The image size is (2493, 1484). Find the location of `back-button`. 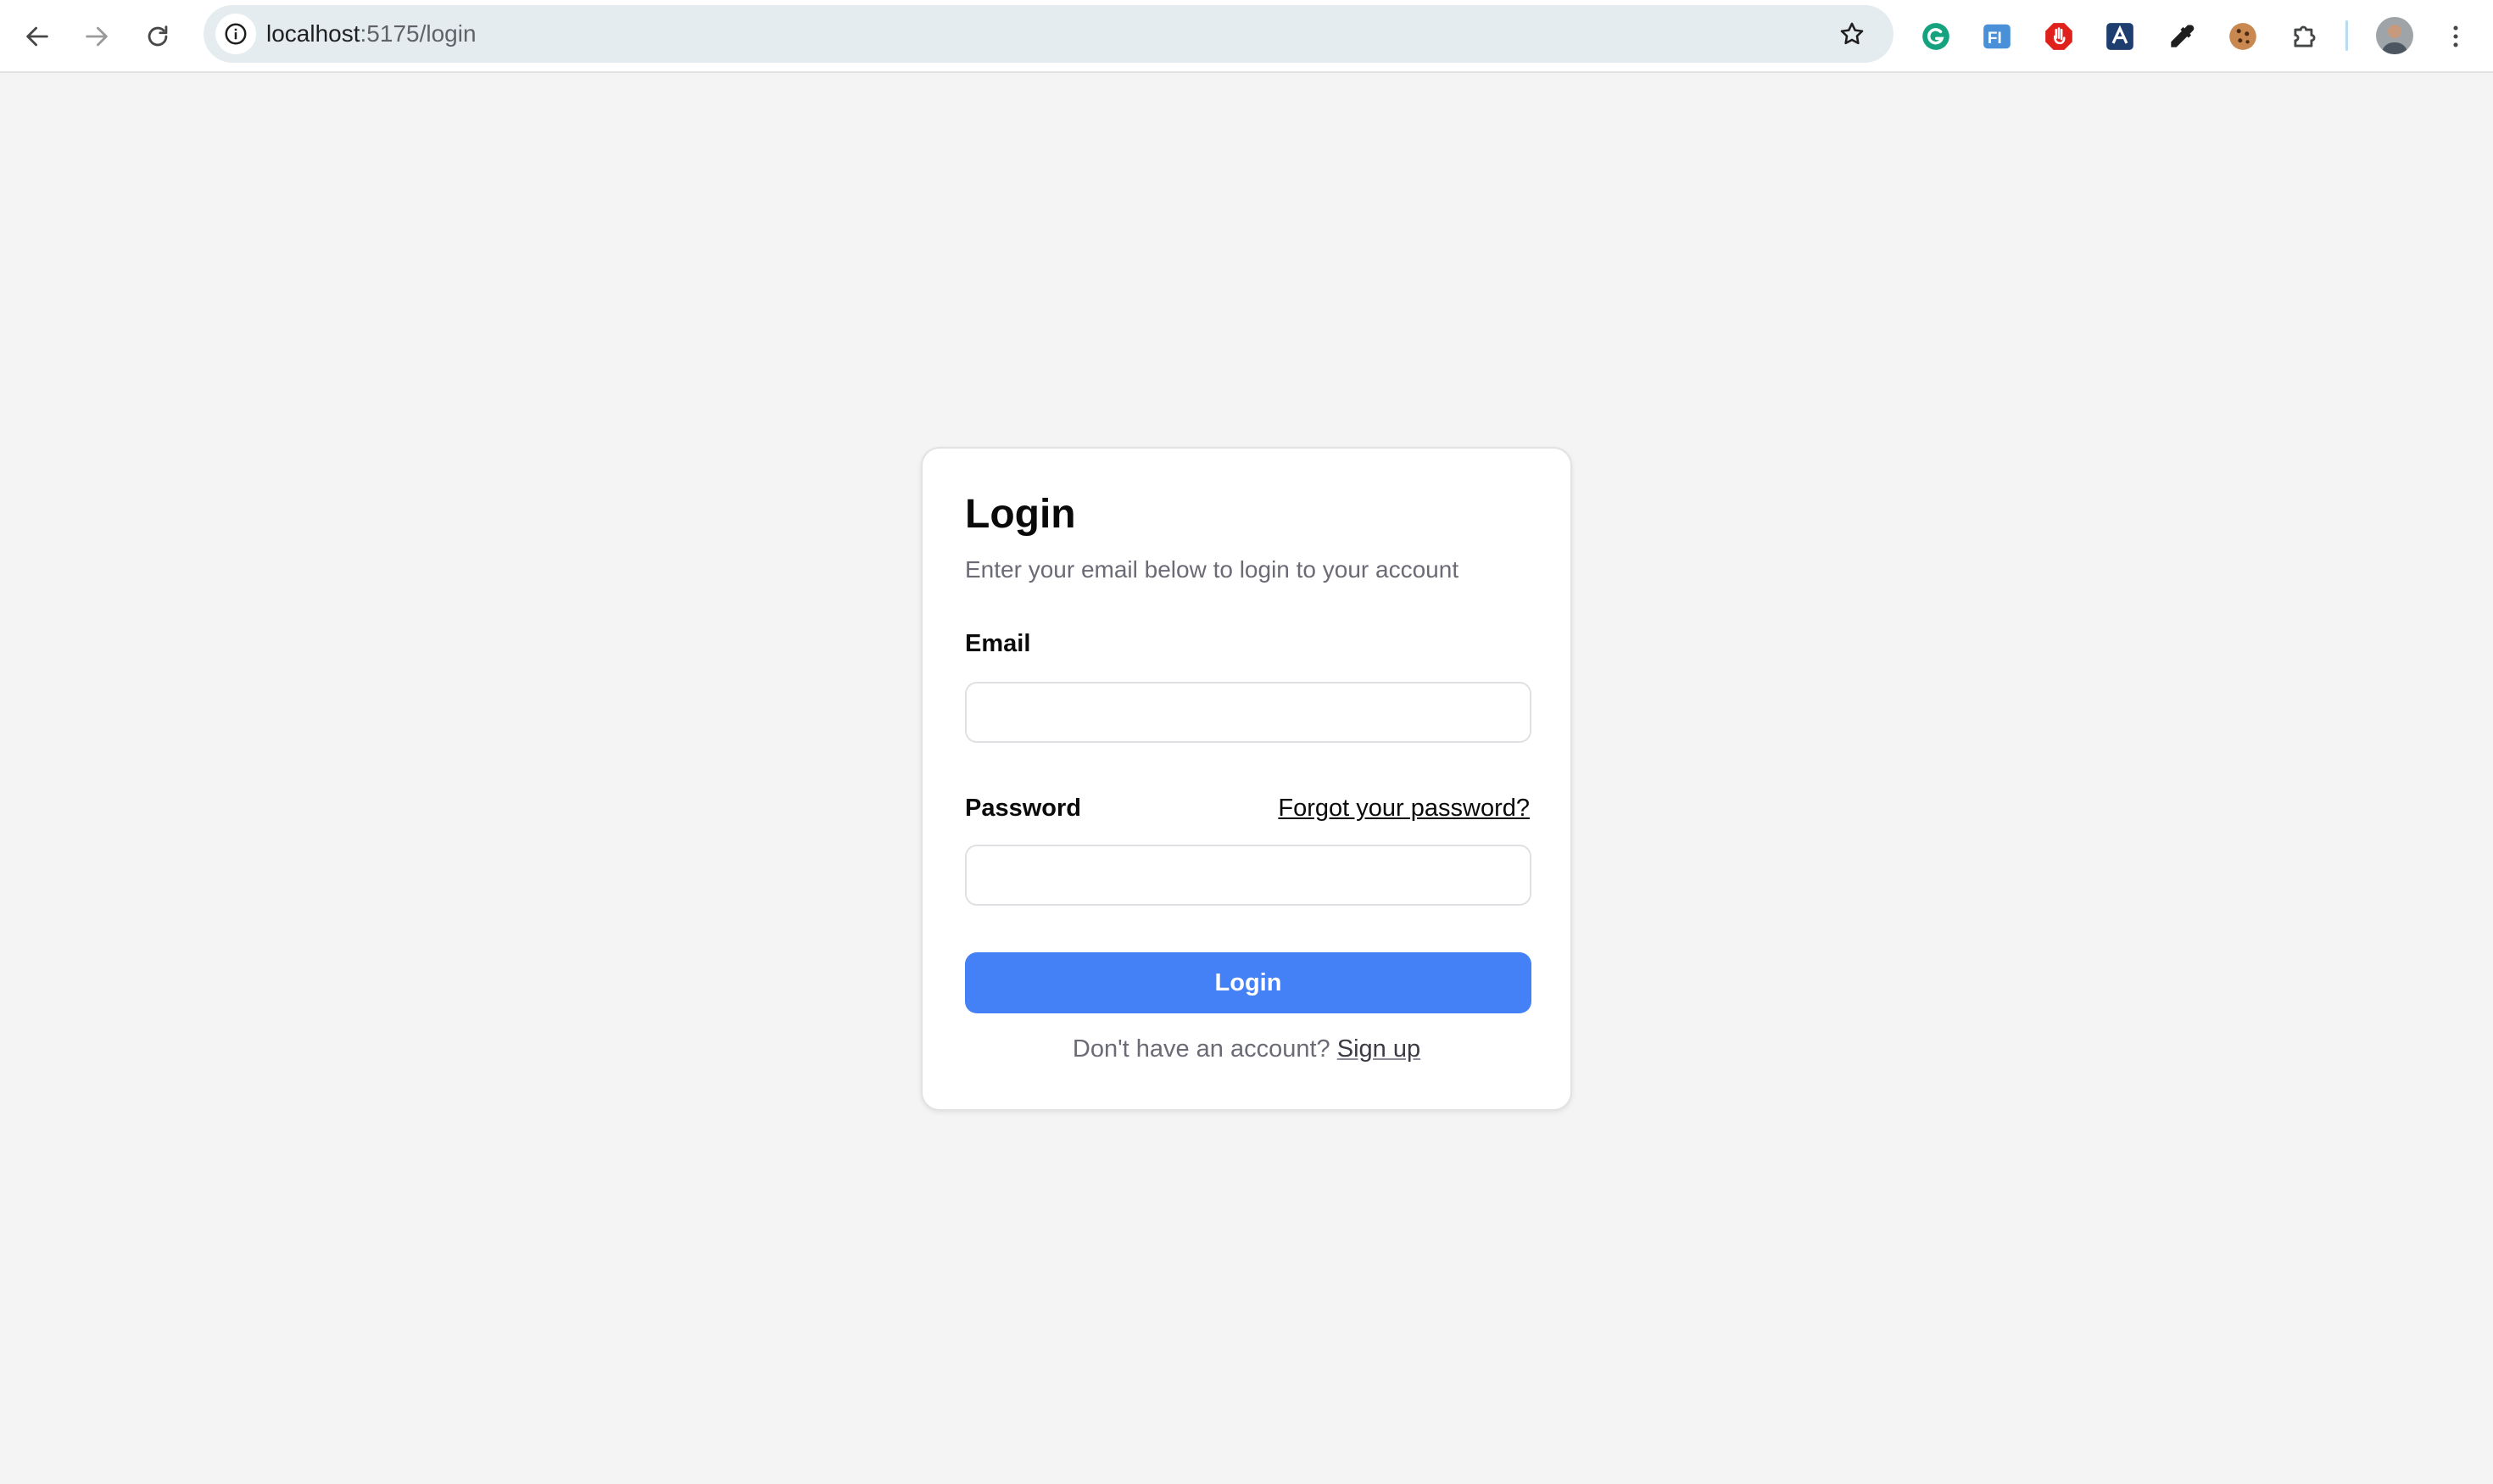

back-button is located at coordinates (37, 36).